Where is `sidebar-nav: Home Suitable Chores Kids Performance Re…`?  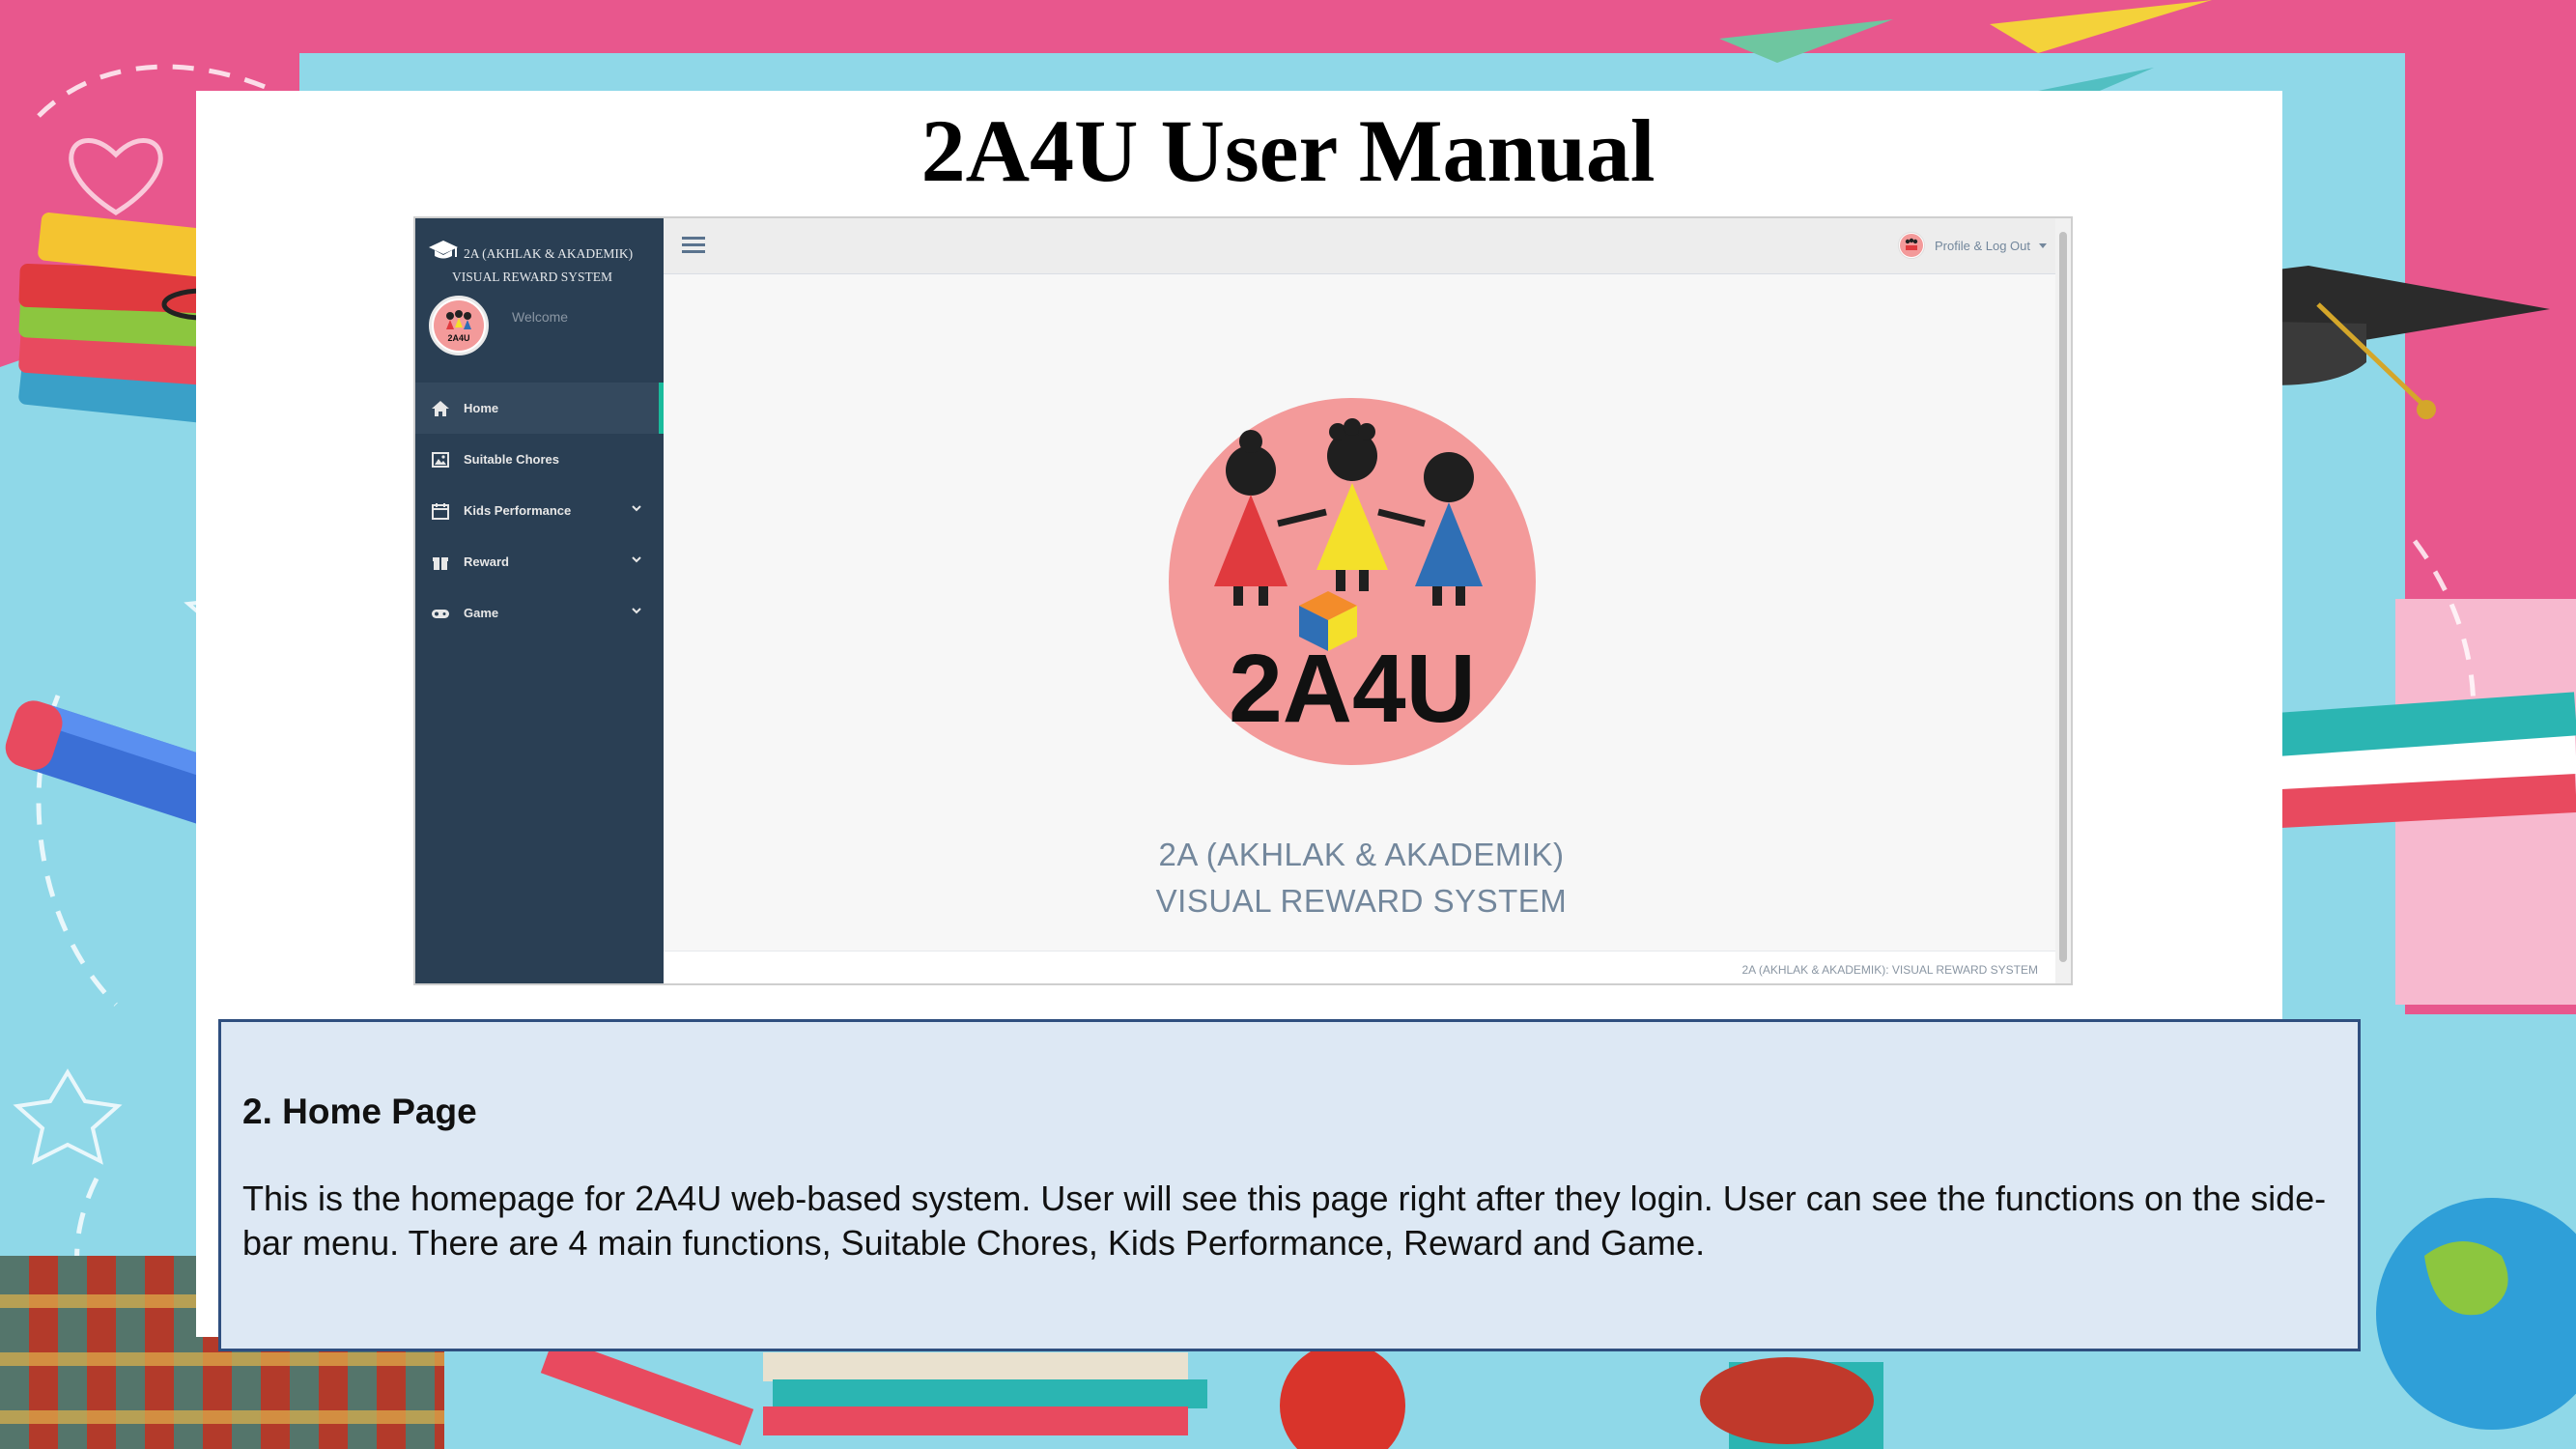 sidebar-nav: Home Suitable Chores Kids Performance Re… is located at coordinates (539, 511).